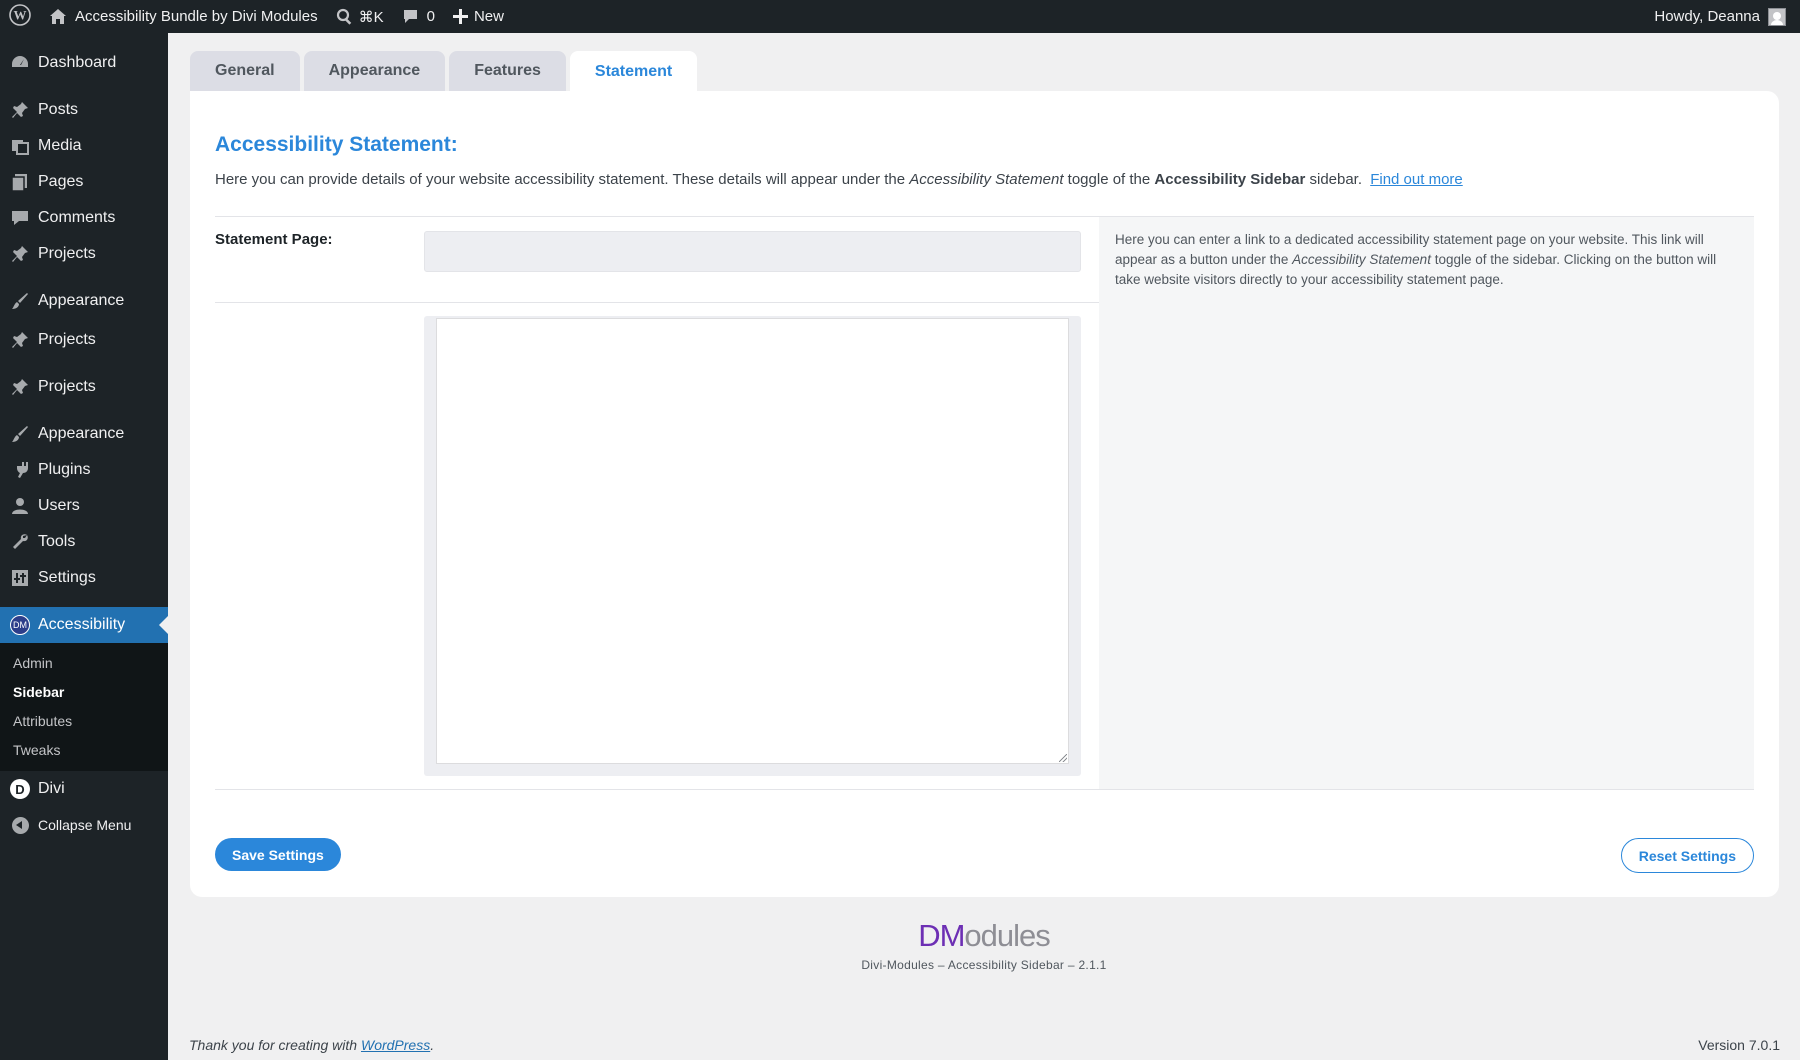 The height and width of the screenshot is (1060, 1800). Describe the element at coordinates (984, 935) in the screenshot. I see `divi-modules-logo: DModules` at that location.